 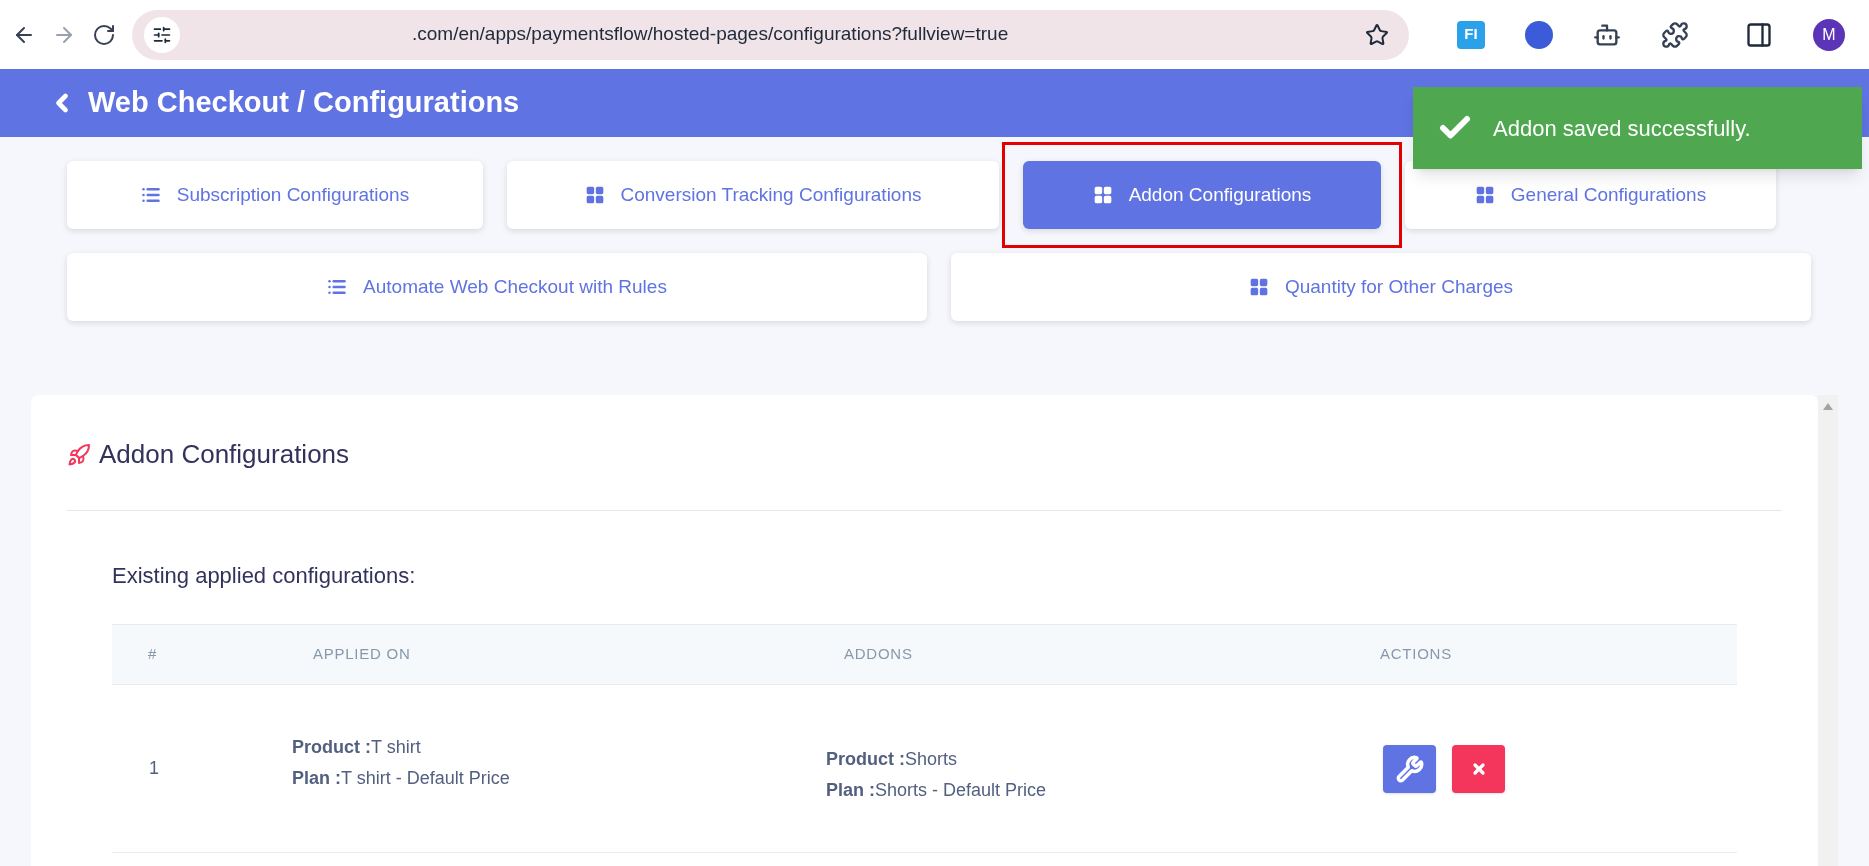 I want to click on reload-icon, so click(x=104, y=34).